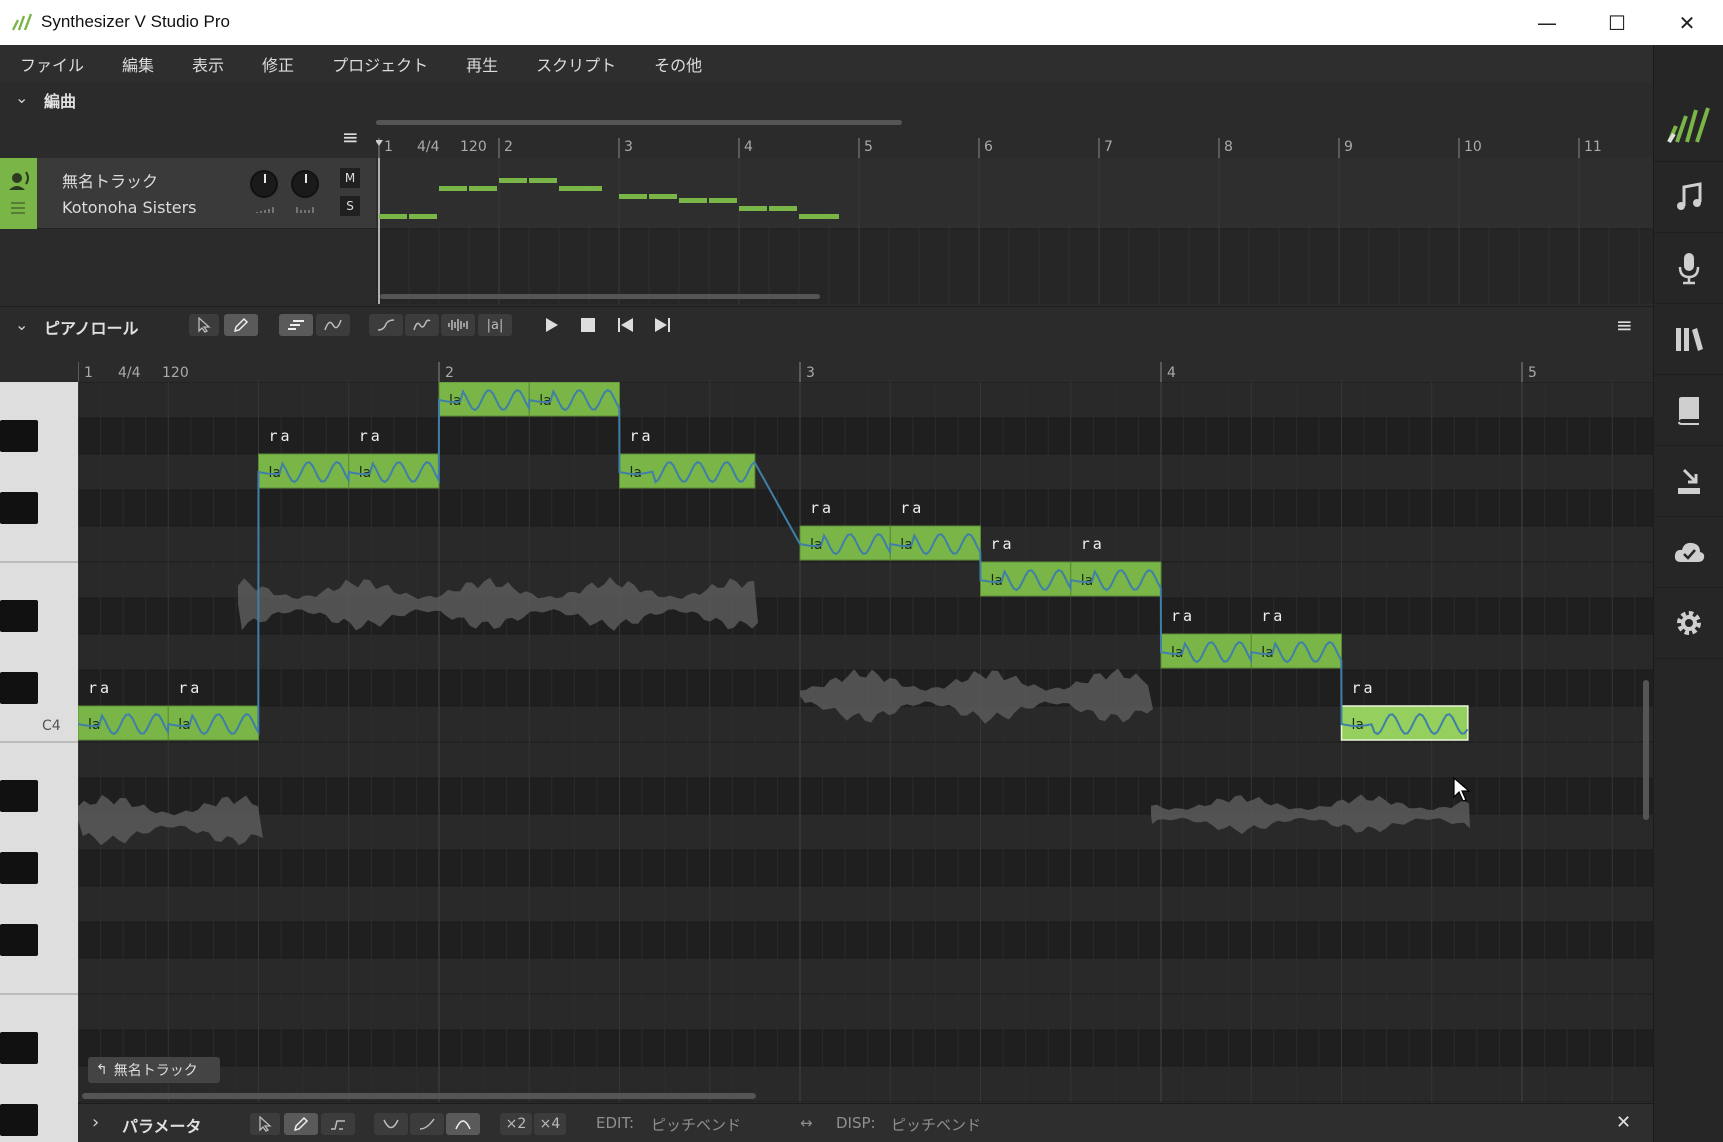 This screenshot has width=1723, height=1142. I want to click on arr-bar-label: 6, so click(988, 147).